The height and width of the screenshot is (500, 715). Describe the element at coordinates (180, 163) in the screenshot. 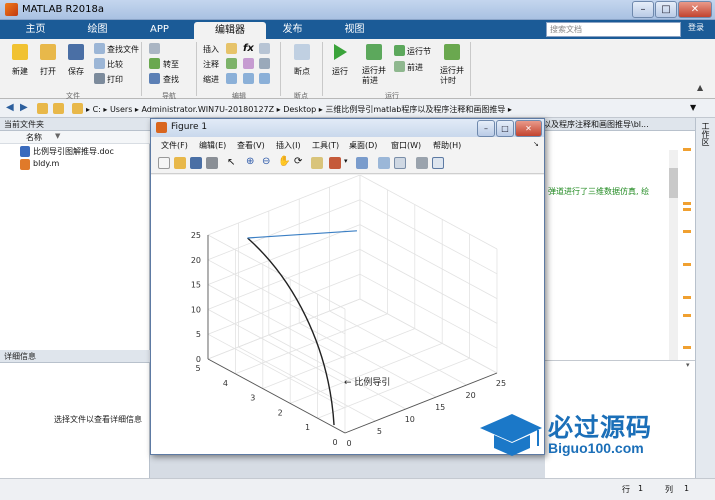

I see `open-file-icon` at that location.